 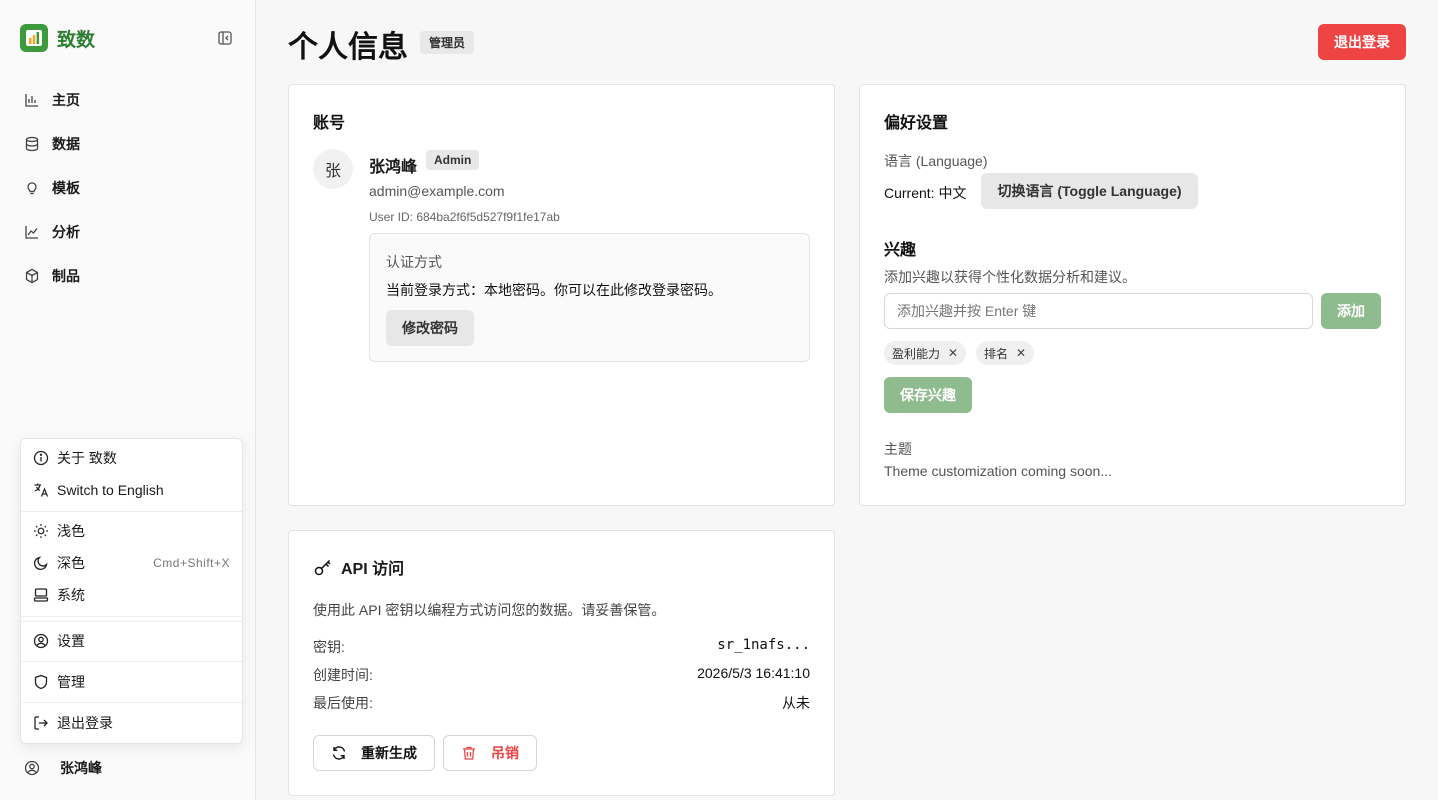 What do you see at coordinates (343, 703) in the screenshot?
I see `last-used-label: 最后使用:` at bounding box center [343, 703].